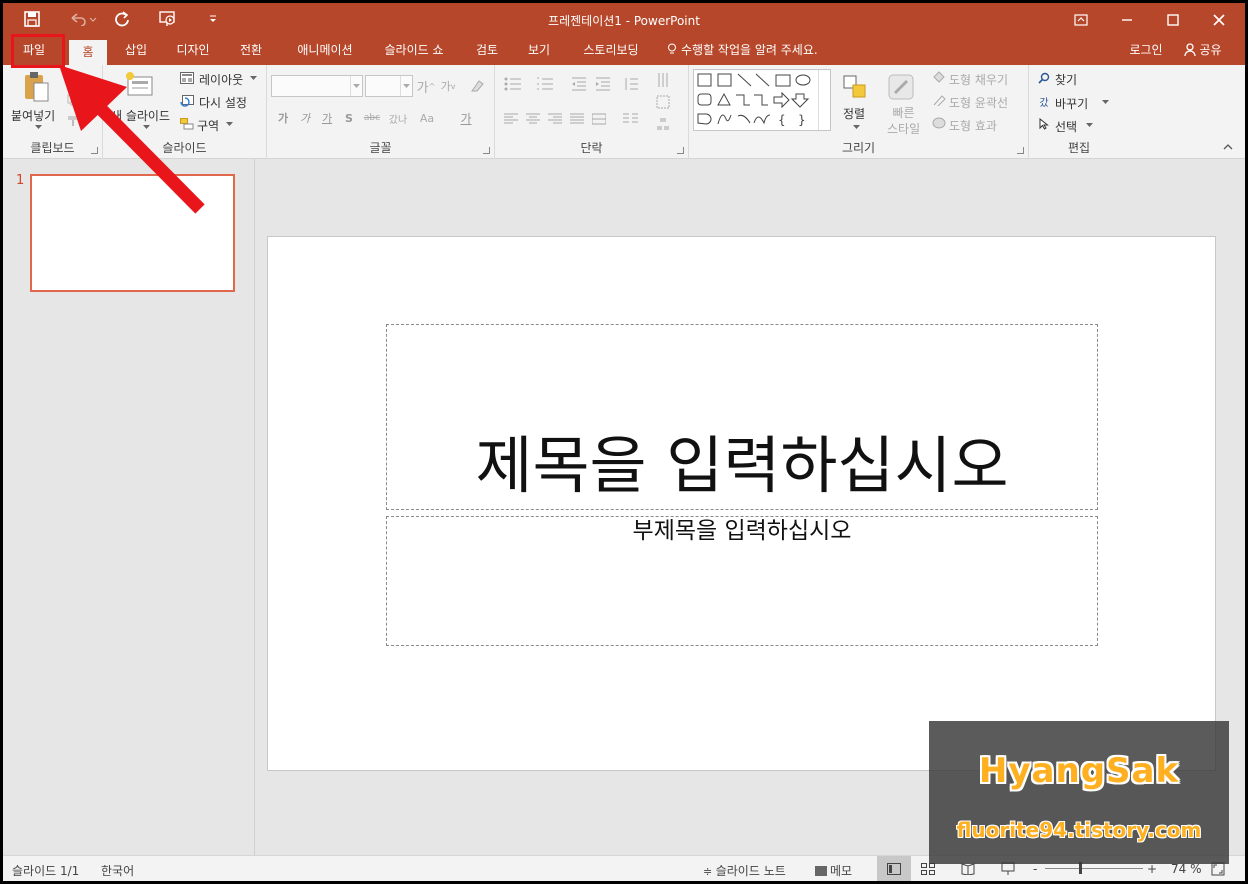  What do you see at coordinates (511, 119) in the screenshot?
I see `align-left-icon` at bounding box center [511, 119].